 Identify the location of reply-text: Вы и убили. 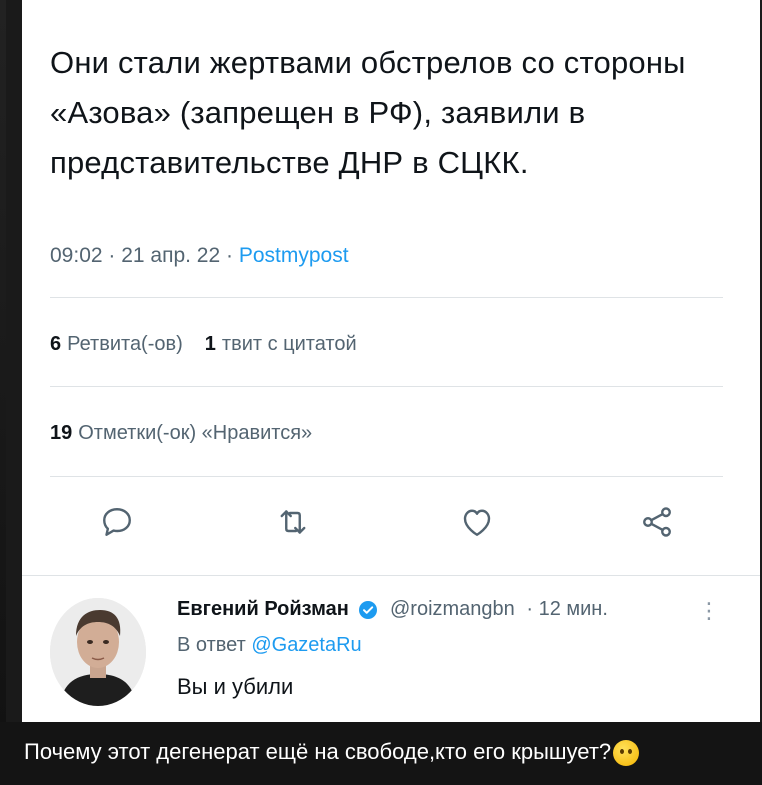
(235, 686).